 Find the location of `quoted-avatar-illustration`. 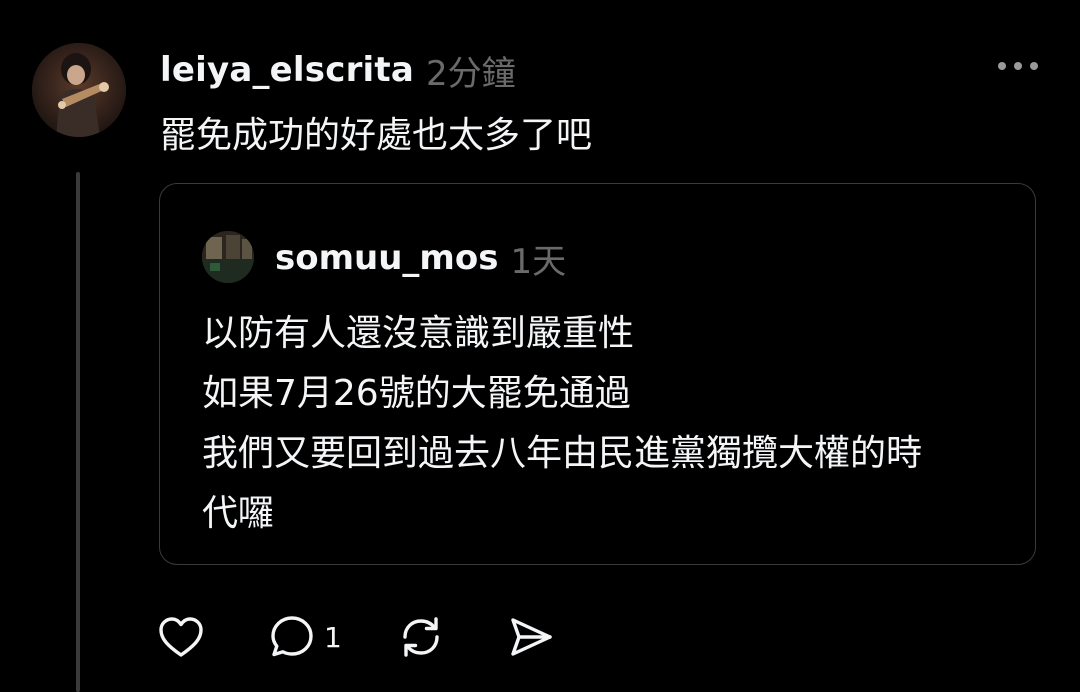

quoted-avatar-illustration is located at coordinates (228, 257).